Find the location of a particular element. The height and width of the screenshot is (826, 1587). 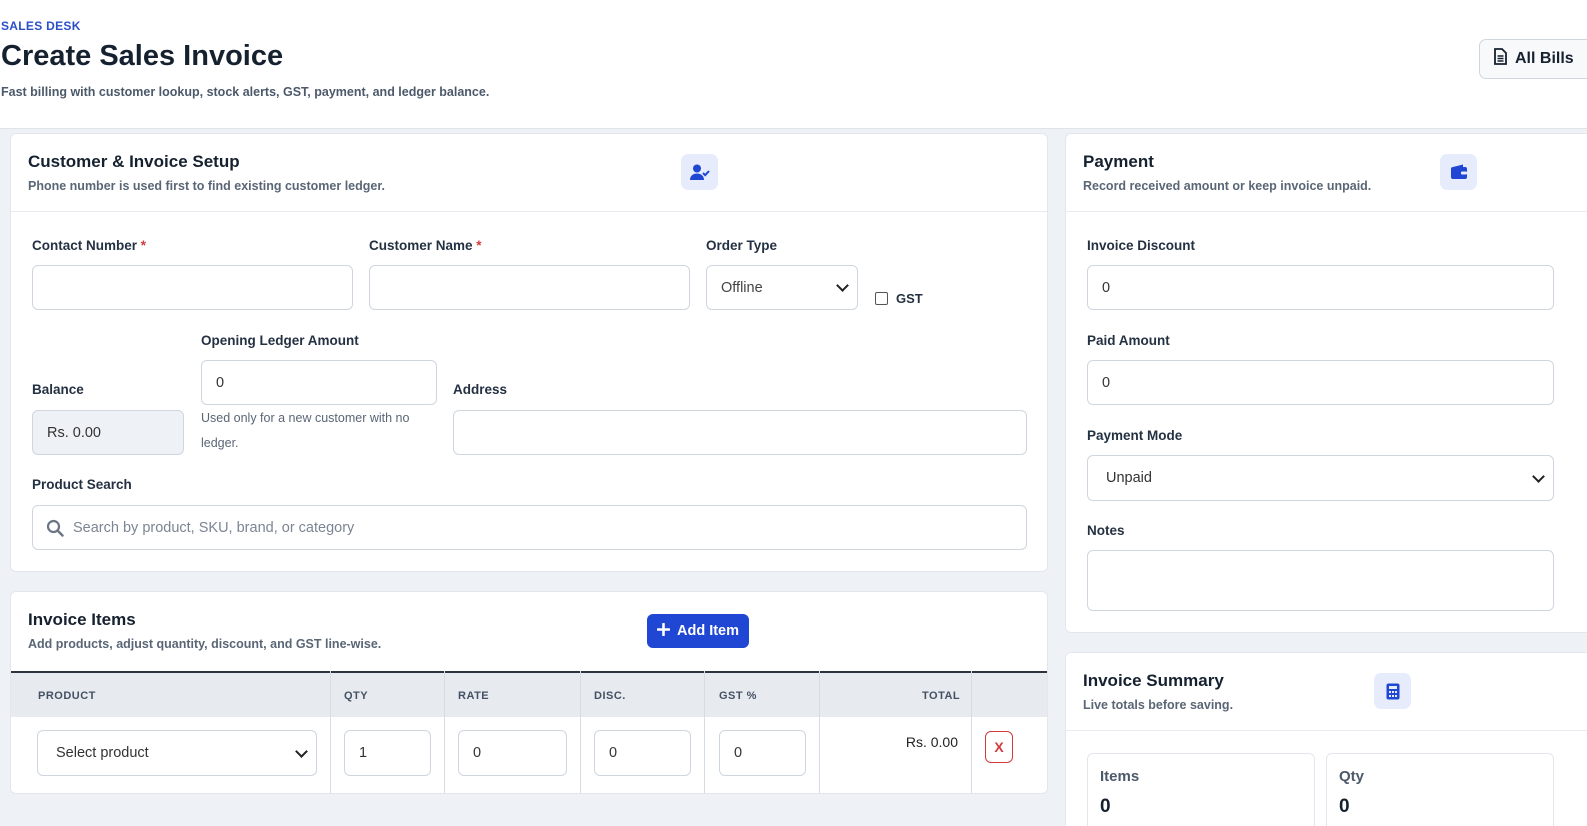

card-subtitle: Live totals before saving. is located at coordinates (1158, 705).